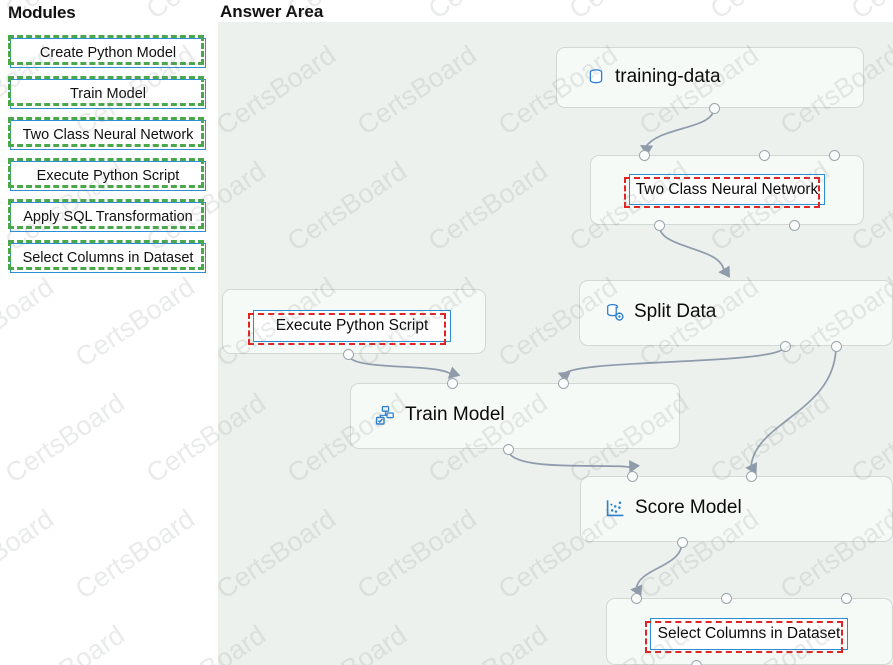 The height and width of the screenshot is (665, 893). What do you see at coordinates (749, 634) in the screenshot?
I see `dropped-chip-label: Select Columns in Dataset` at bounding box center [749, 634].